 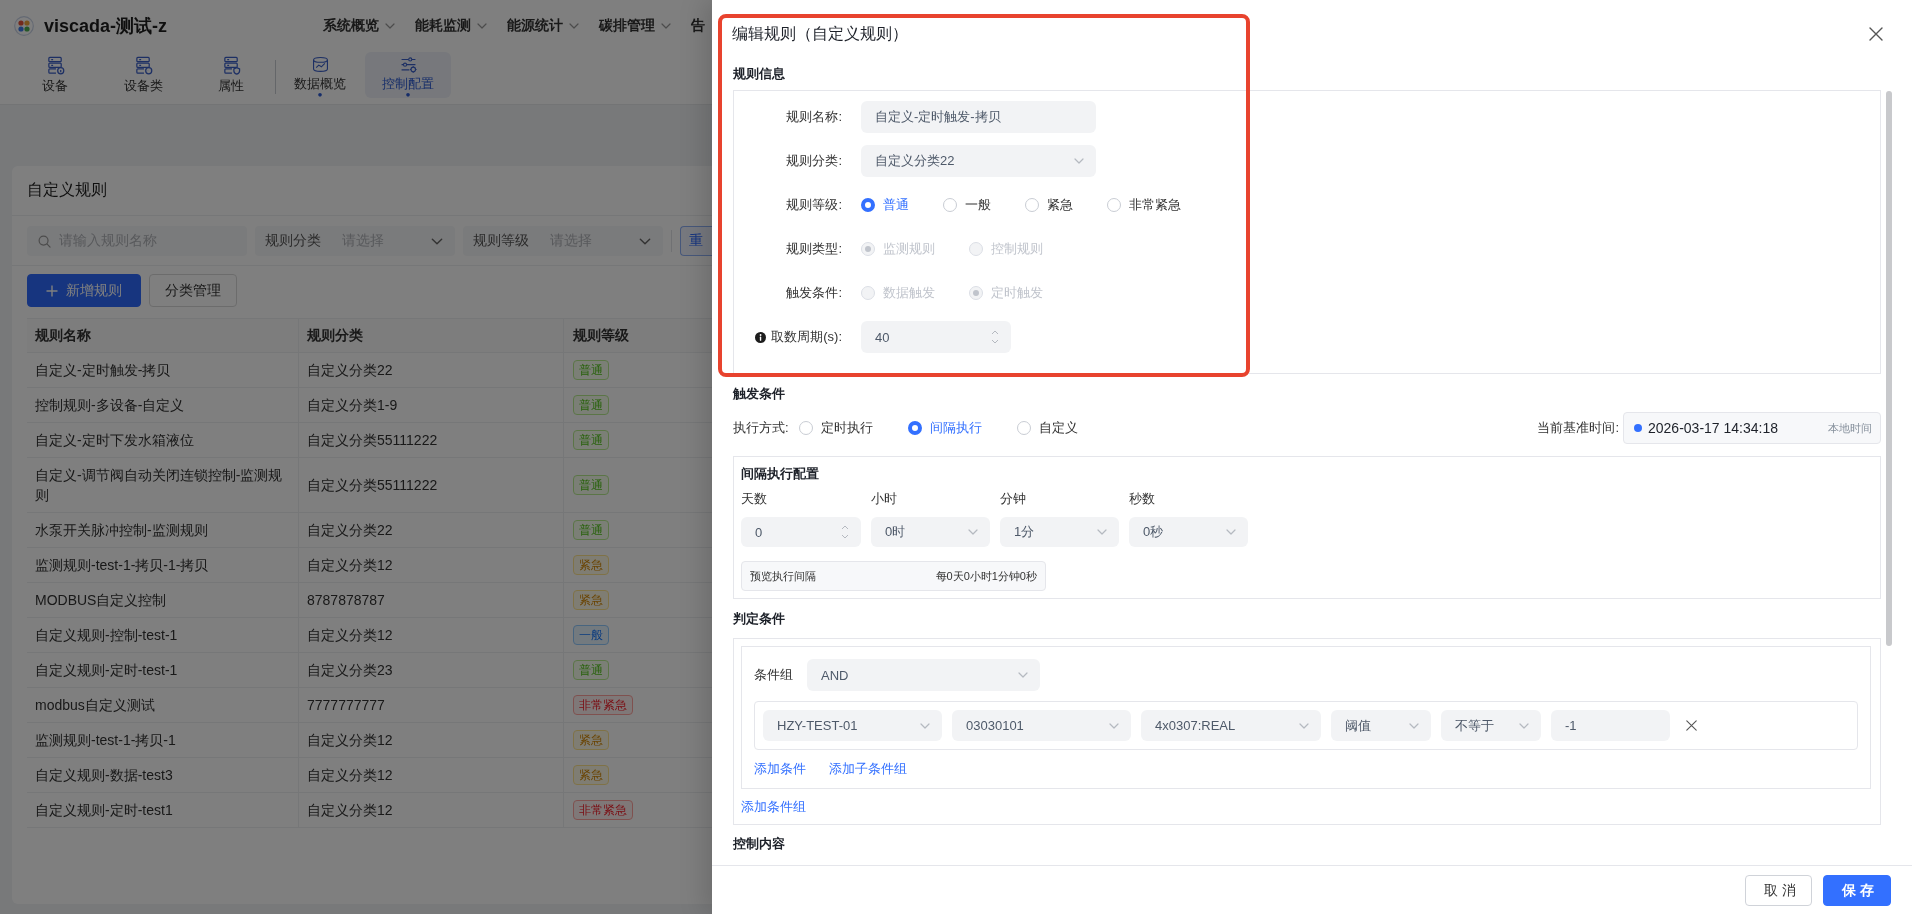 I want to click on form-label: 规则分类:, so click(x=814, y=161).